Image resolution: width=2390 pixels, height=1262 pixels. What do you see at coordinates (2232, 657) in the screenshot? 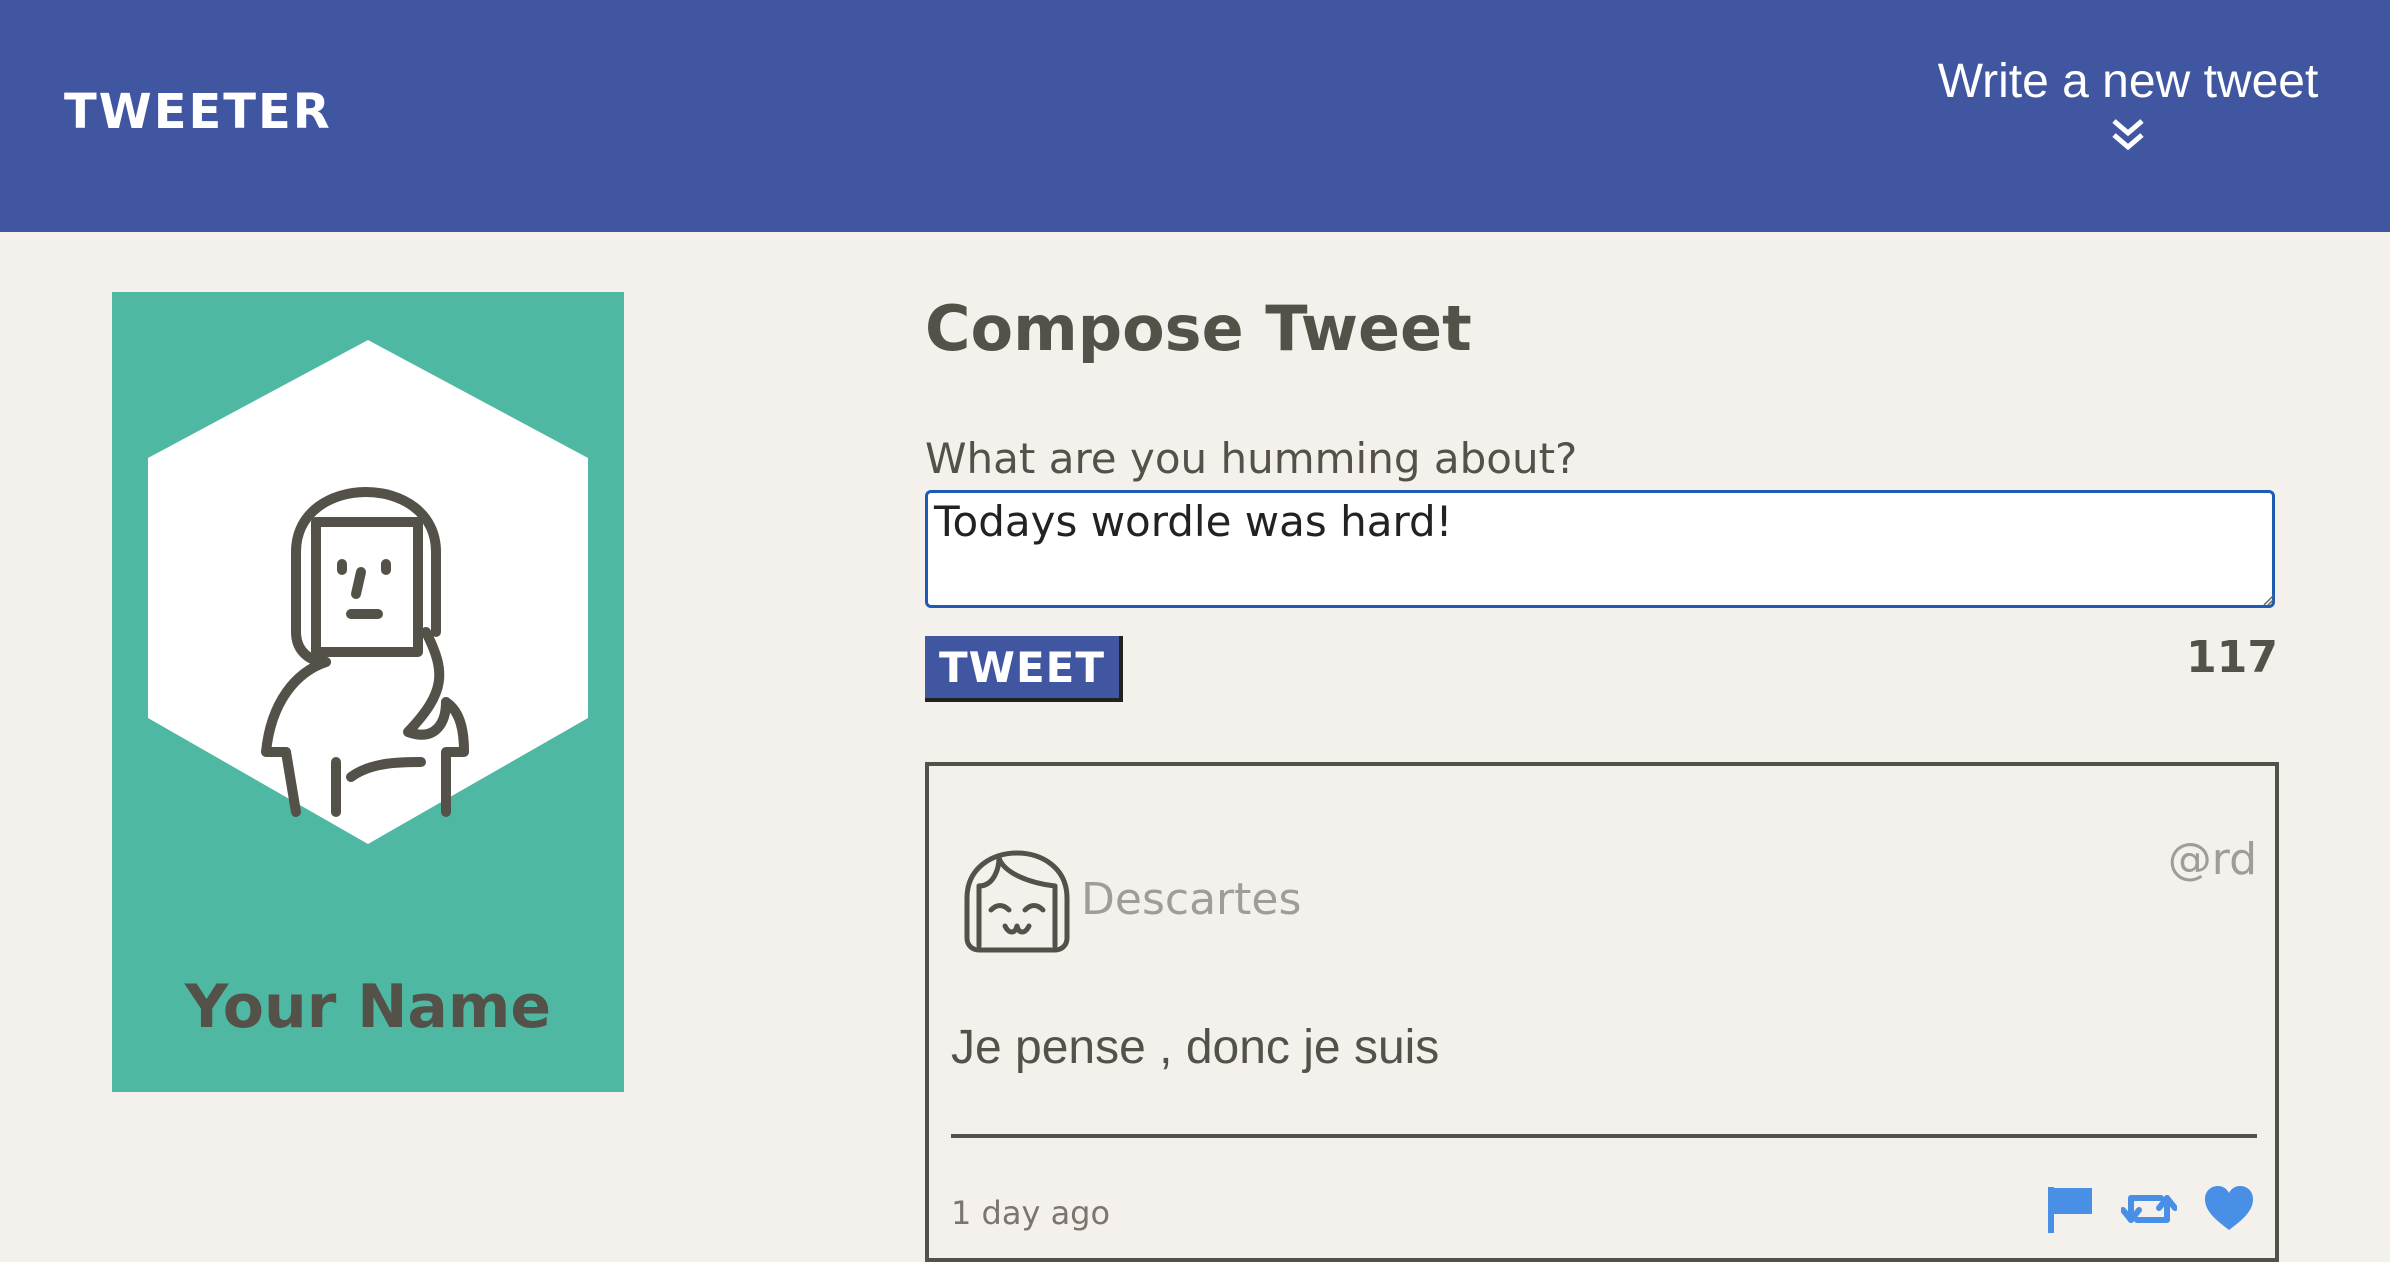
I see `character-counter: 117` at bounding box center [2232, 657].